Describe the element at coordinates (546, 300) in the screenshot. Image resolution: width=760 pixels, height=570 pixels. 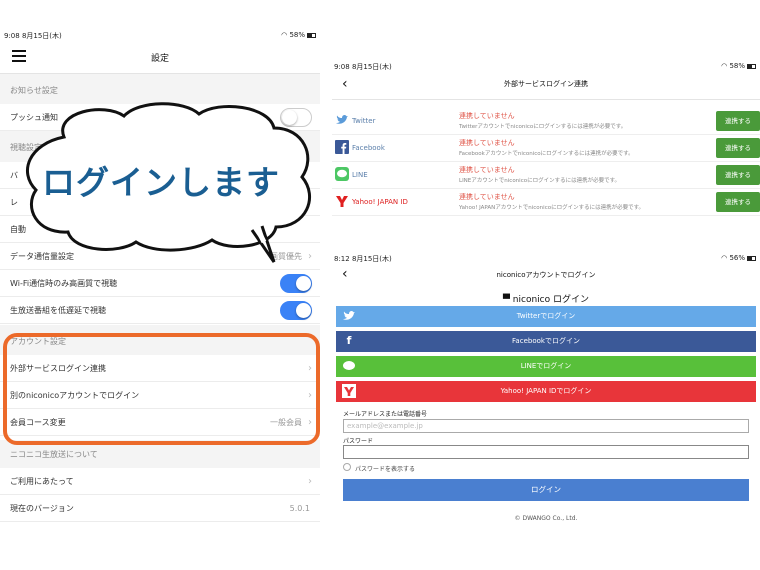
I see `niconico-logo: ▀ niconico ログイン` at that location.